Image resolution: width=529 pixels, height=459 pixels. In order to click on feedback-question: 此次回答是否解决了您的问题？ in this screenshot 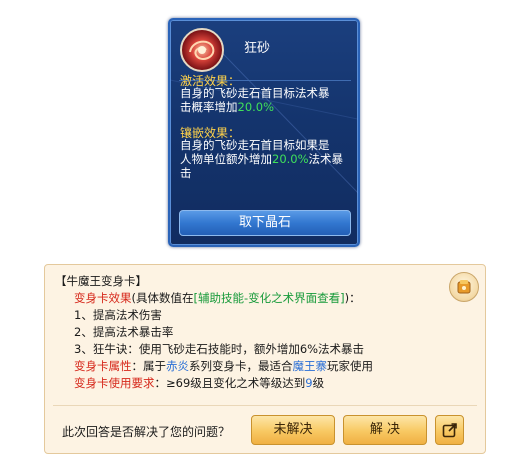, I will do `click(146, 432)`.